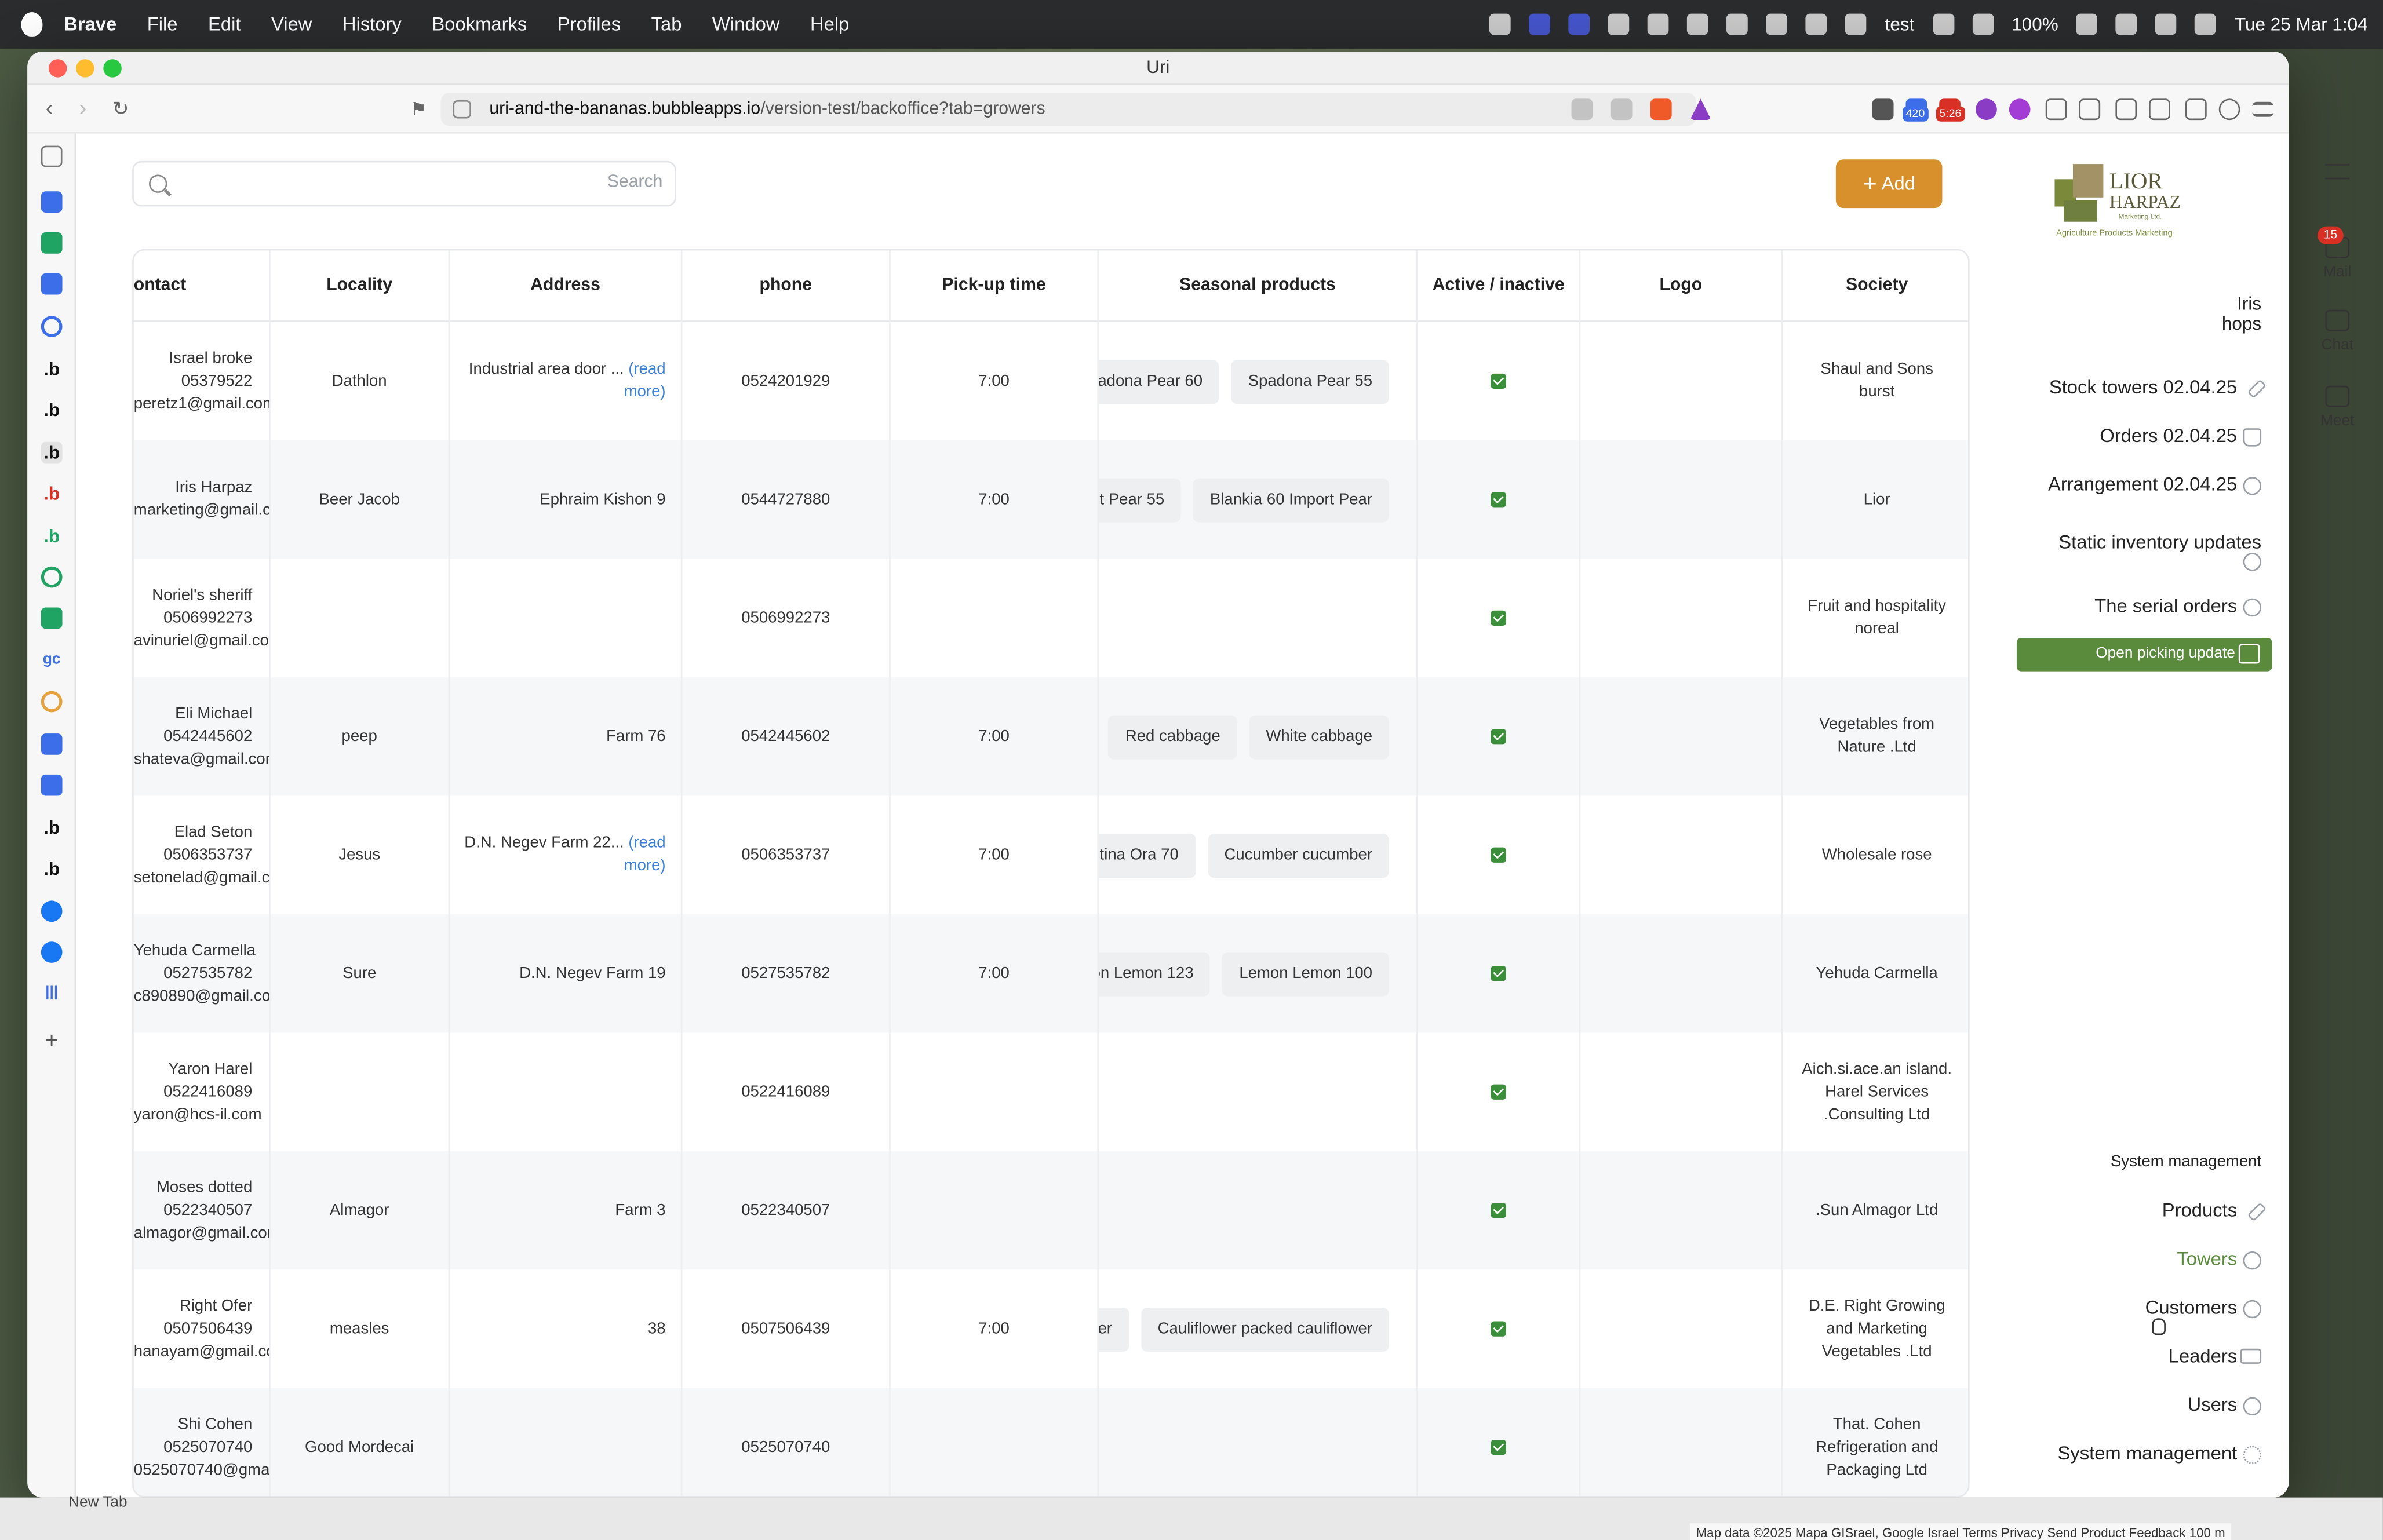  What do you see at coordinates (1265, 1329) in the screenshot?
I see `product-chip: Cauliflower packed cauliflower` at bounding box center [1265, 1329].